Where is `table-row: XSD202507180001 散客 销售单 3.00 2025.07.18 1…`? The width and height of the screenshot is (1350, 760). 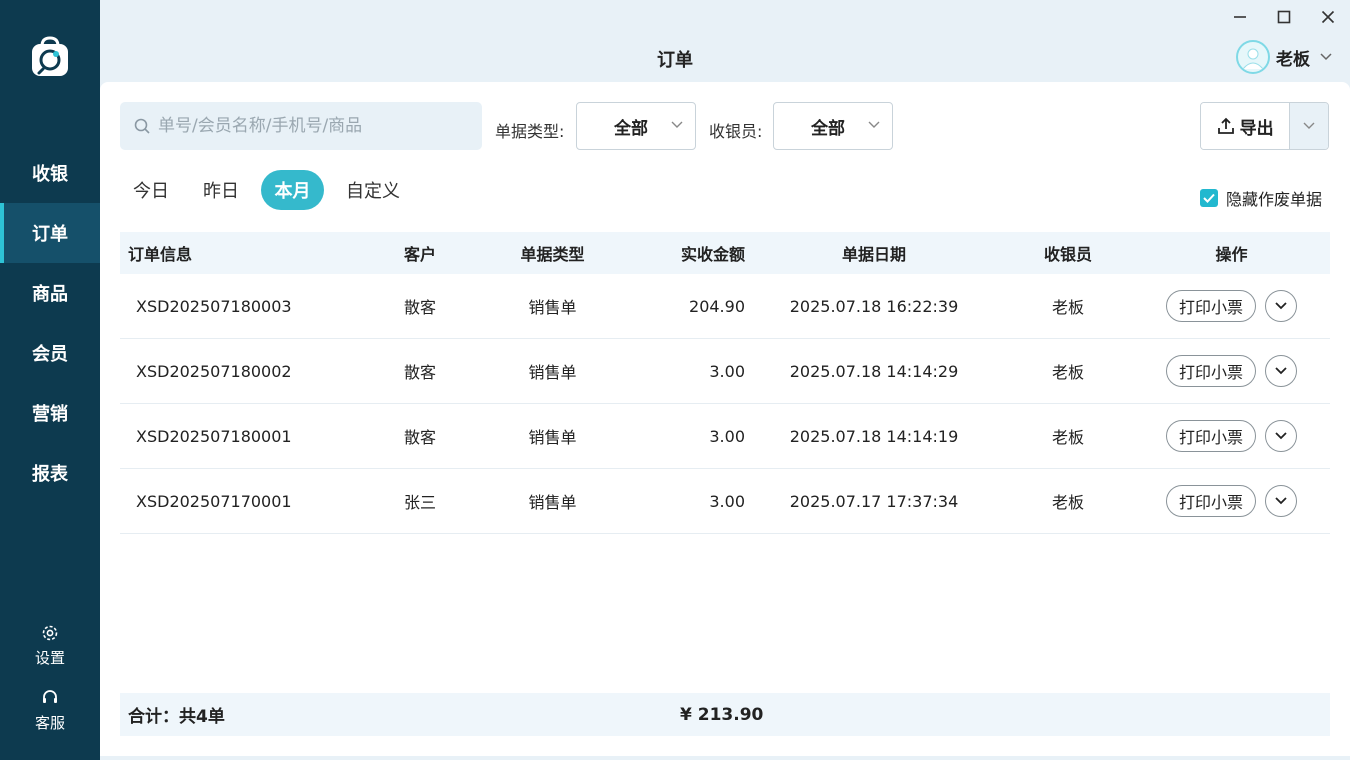 table-row: XSD202507180001 散客 销售单 3.00 2025.07.18 1… is located at coordinates (725, 436).